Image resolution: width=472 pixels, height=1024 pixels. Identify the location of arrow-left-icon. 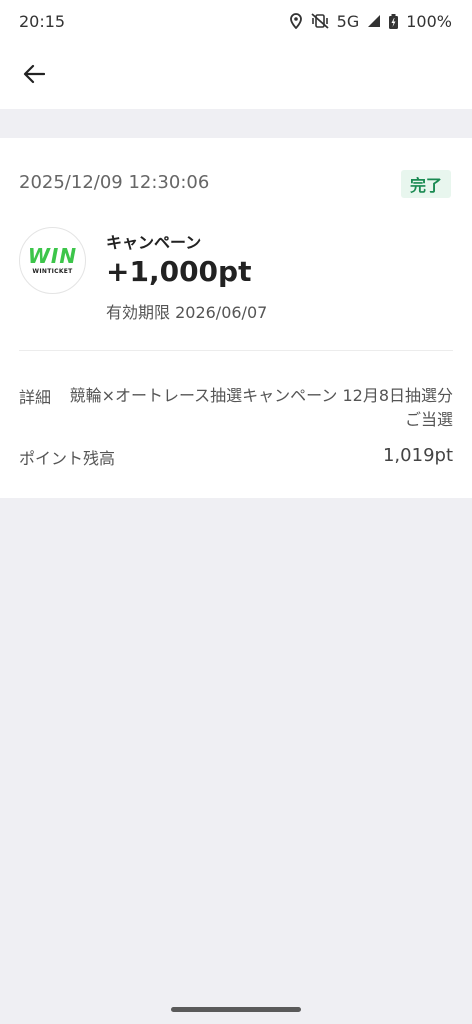
(34, 76).